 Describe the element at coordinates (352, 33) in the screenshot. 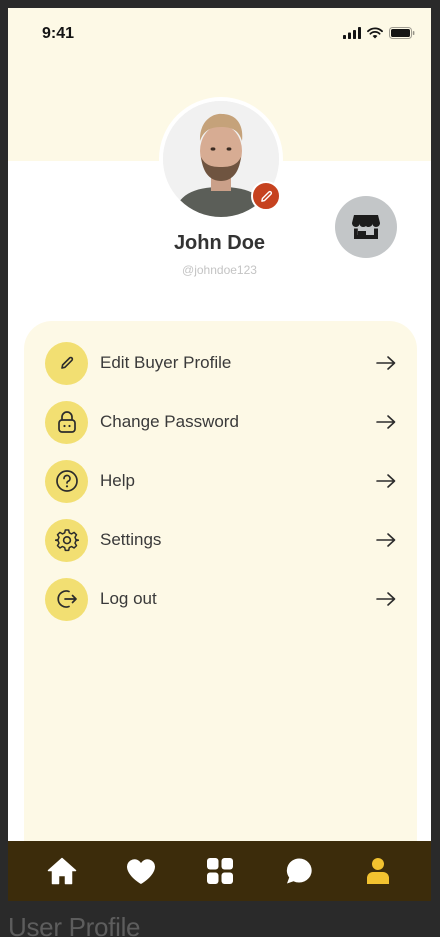

I see `signal-icon` at that location.